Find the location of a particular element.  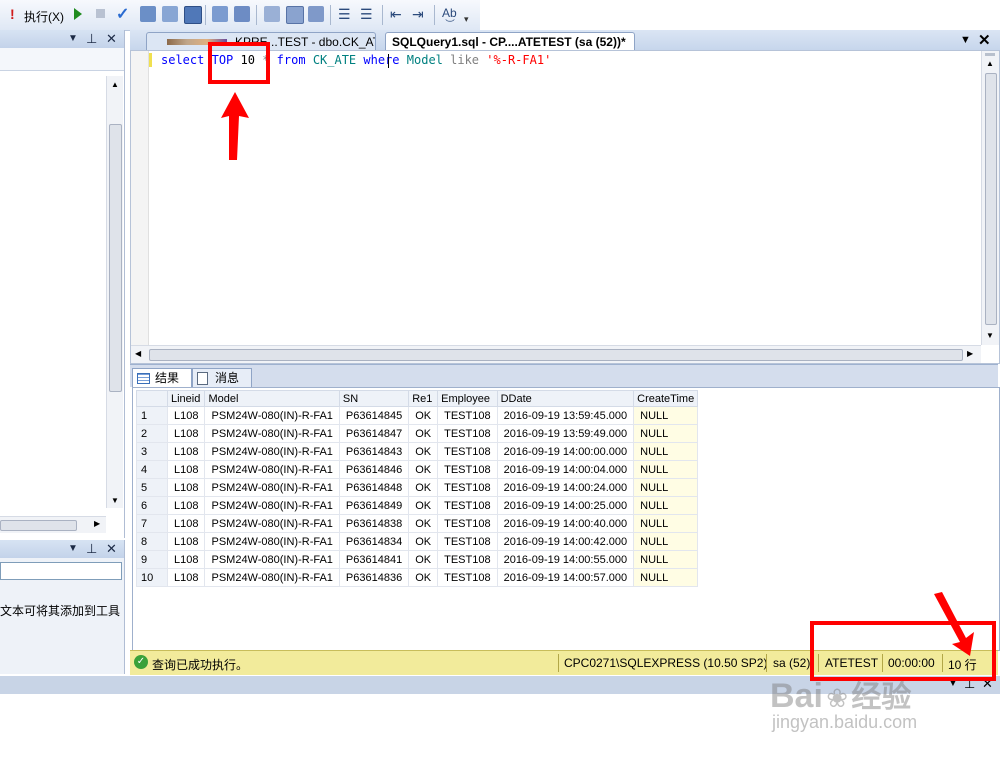

editor-h-scroll-thumb is located at coordinates (556, 355).